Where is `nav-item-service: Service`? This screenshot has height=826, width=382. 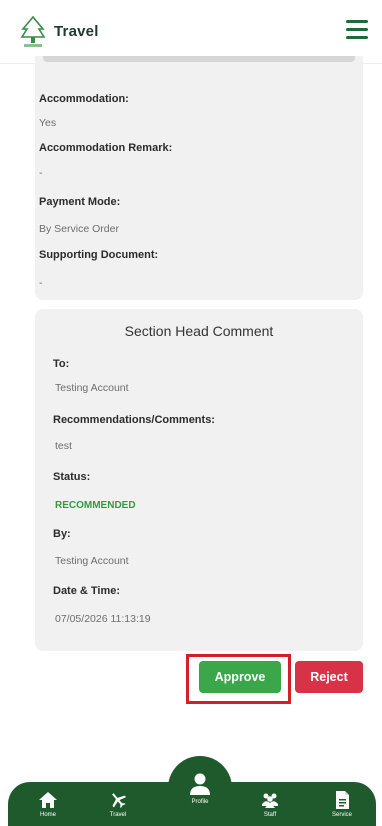
nav-item-service: Service is located at coordinates (342, 804).